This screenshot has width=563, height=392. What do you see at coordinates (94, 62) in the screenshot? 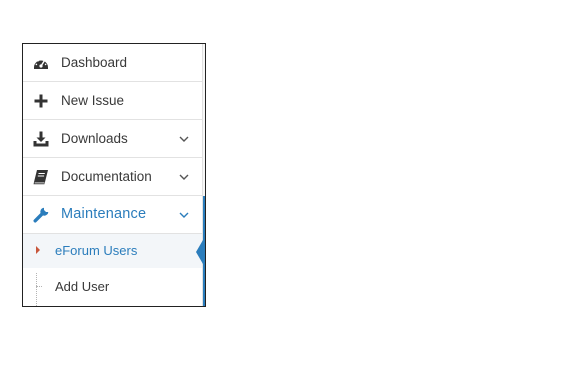
I see `menu-item-label: Dashboard` at bounding box center [94, 62].